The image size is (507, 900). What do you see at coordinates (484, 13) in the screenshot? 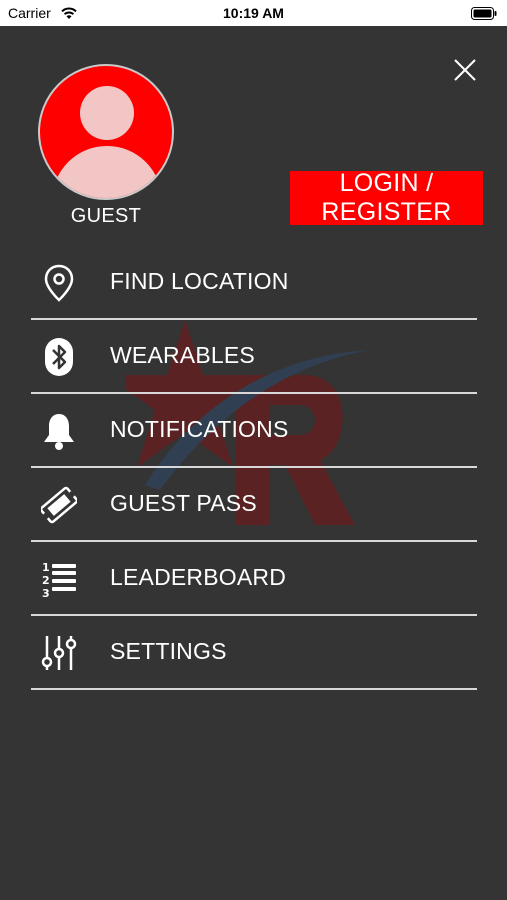
I see `battery-icon` at bounding box center [484, 13].